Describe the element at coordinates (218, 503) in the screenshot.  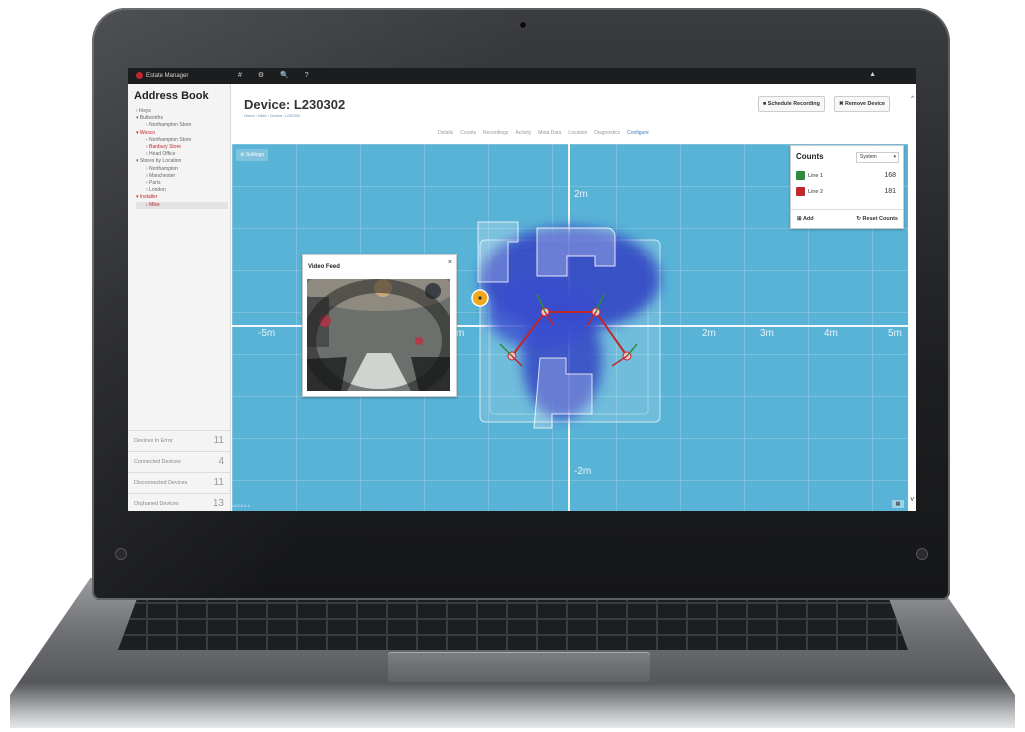
I see `device-counter-value: 13` at that location.